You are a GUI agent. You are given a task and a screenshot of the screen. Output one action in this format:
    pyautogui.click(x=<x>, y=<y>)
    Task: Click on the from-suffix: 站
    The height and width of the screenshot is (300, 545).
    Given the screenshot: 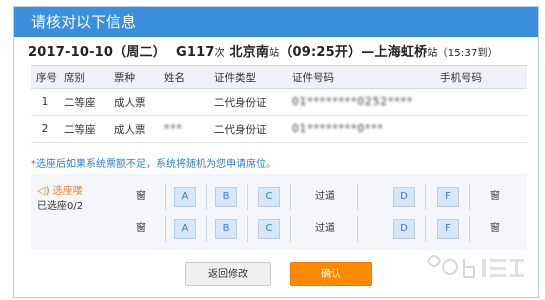 What is the action you would take?
    pyautogui.click(x=274, y=53)
    